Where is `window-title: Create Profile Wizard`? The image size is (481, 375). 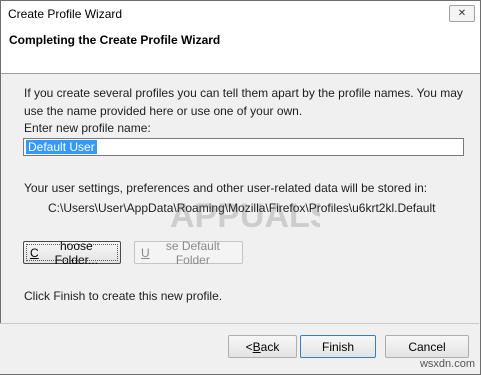
window-title: Create Profile Wizard is located at coordinates (65, 14).